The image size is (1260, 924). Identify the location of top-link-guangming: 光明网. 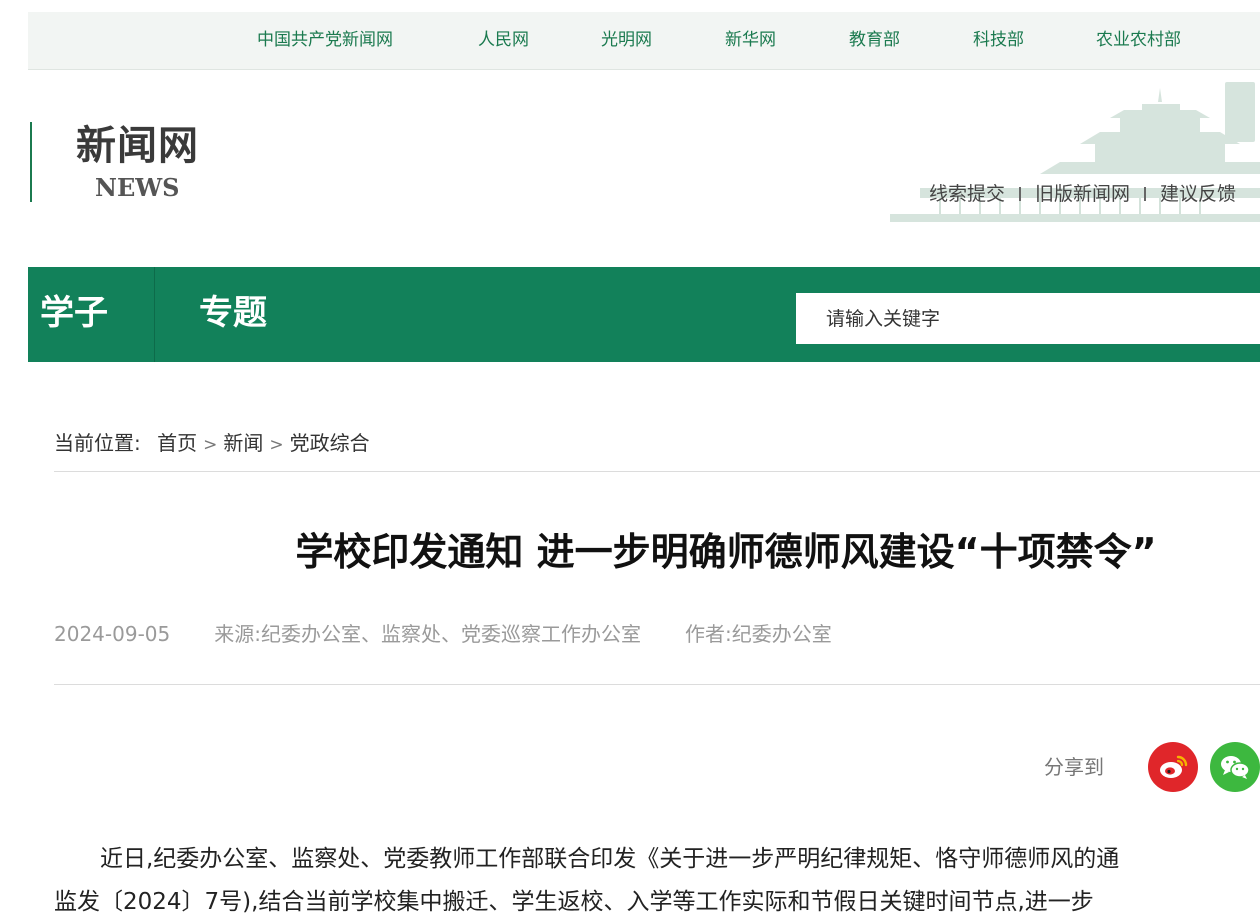
(626, 40).